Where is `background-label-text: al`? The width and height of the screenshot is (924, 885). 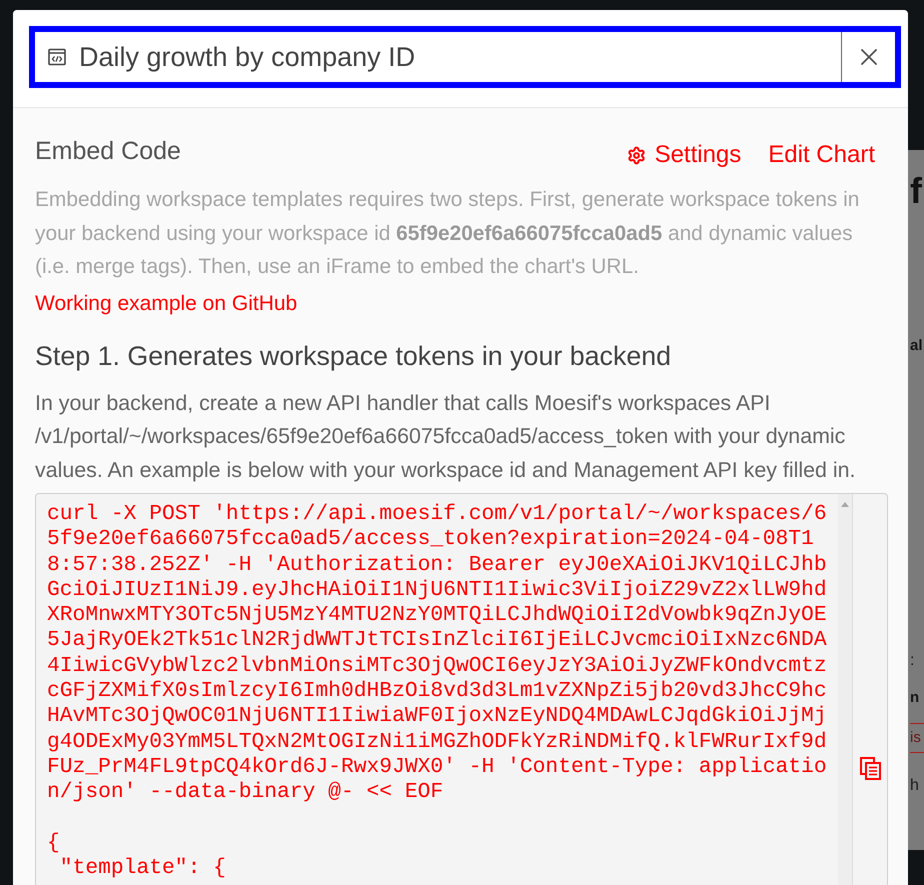
background-label-text: al is located at coordinates (916, 346).